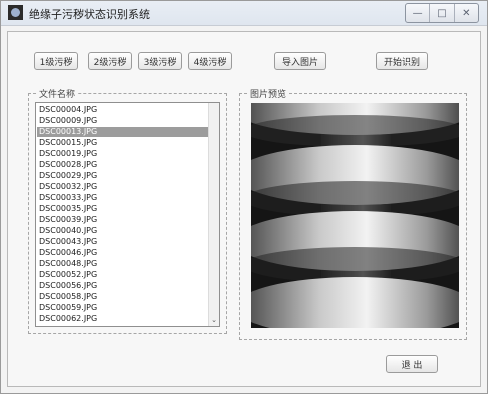 This screenshot has height=394, width=488. I want to click on file-list-item: DSC00056.JPG, so click(123, 286).